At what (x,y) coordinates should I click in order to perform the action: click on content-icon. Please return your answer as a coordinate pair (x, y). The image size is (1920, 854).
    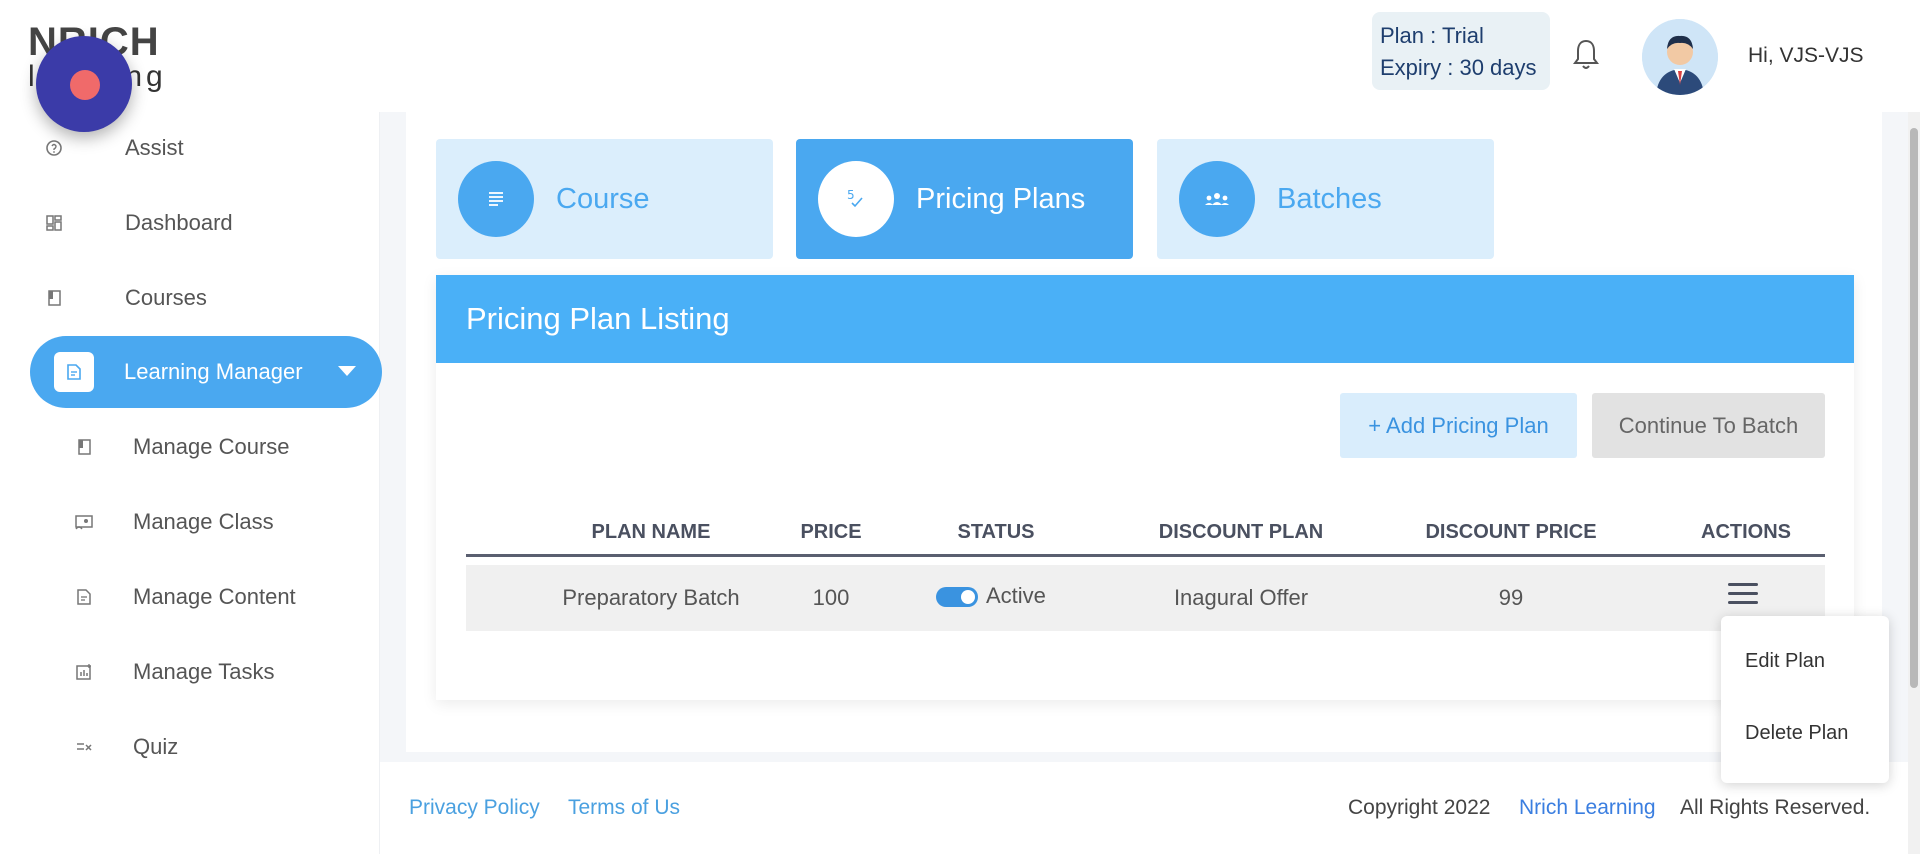
    Looking at the image, I should click on (84, 597).